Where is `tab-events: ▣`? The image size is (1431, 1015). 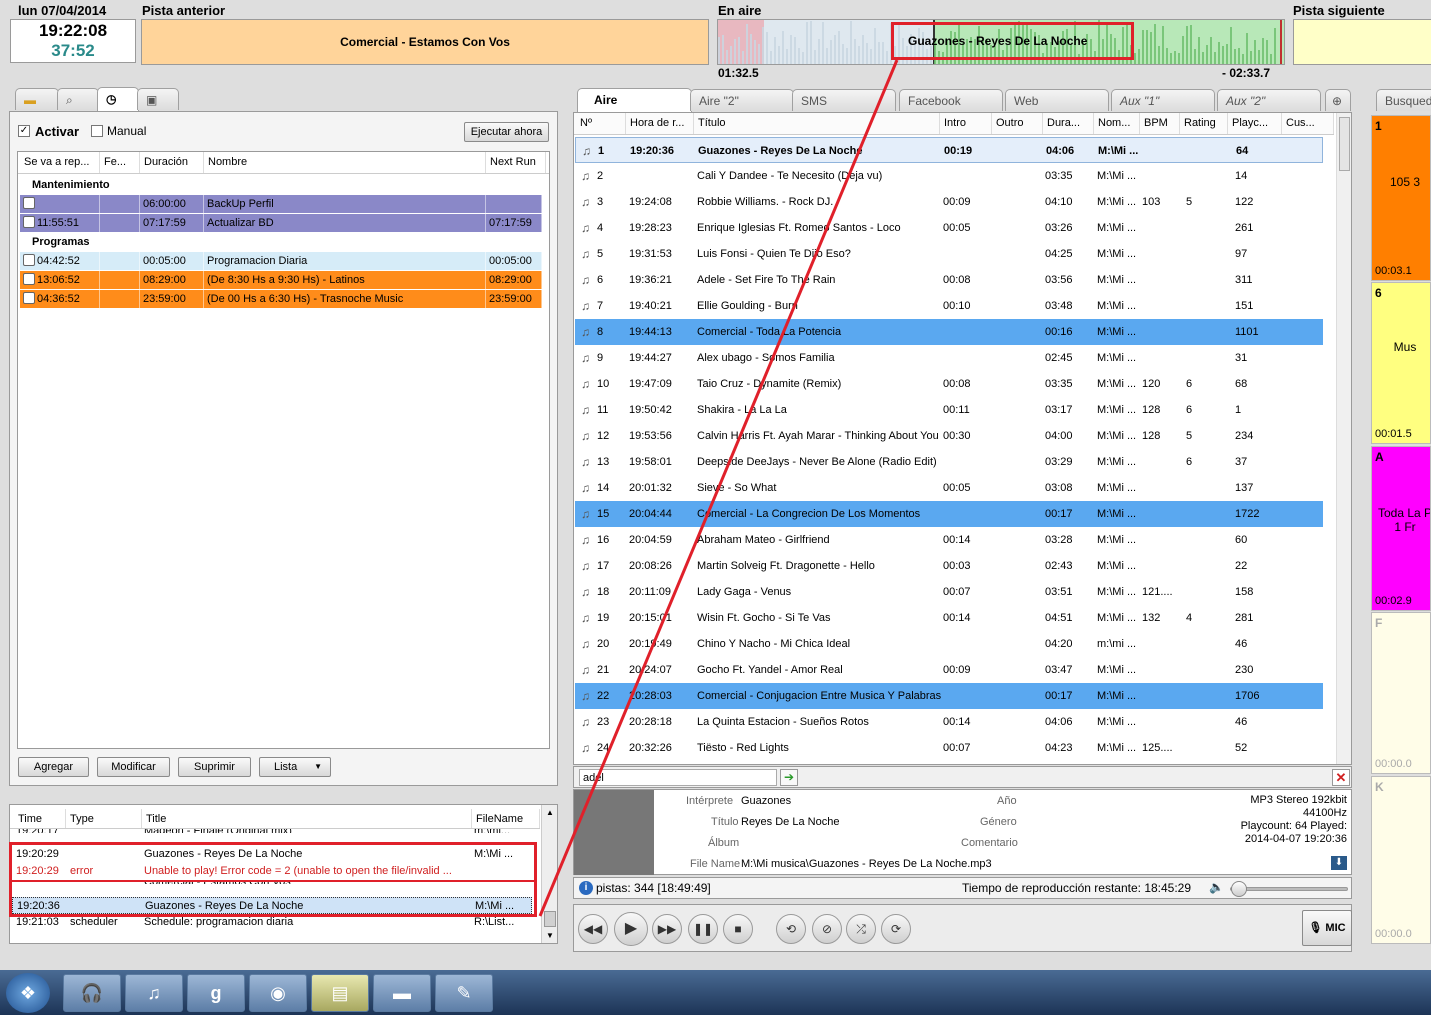
tab-events: ▣ is located at coordinates (158, 99).